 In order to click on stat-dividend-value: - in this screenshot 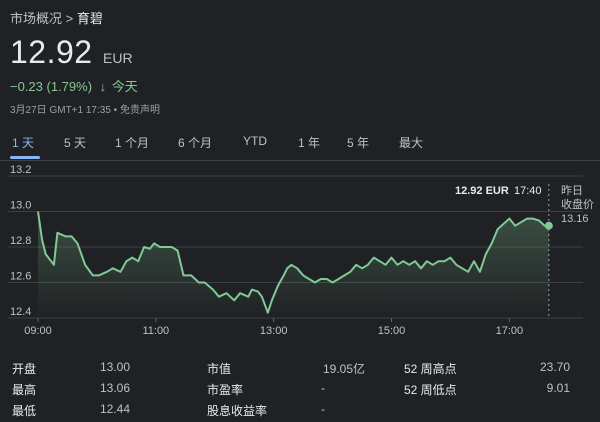, I will do `click(323, 409)`.